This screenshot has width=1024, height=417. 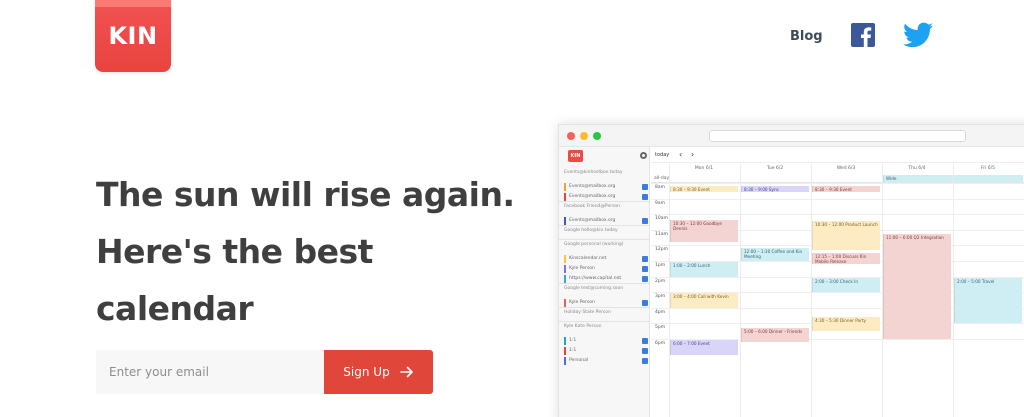 I want to click on calendar-event: 6:00 – 7:00 Event, so click(x=704, y=347).